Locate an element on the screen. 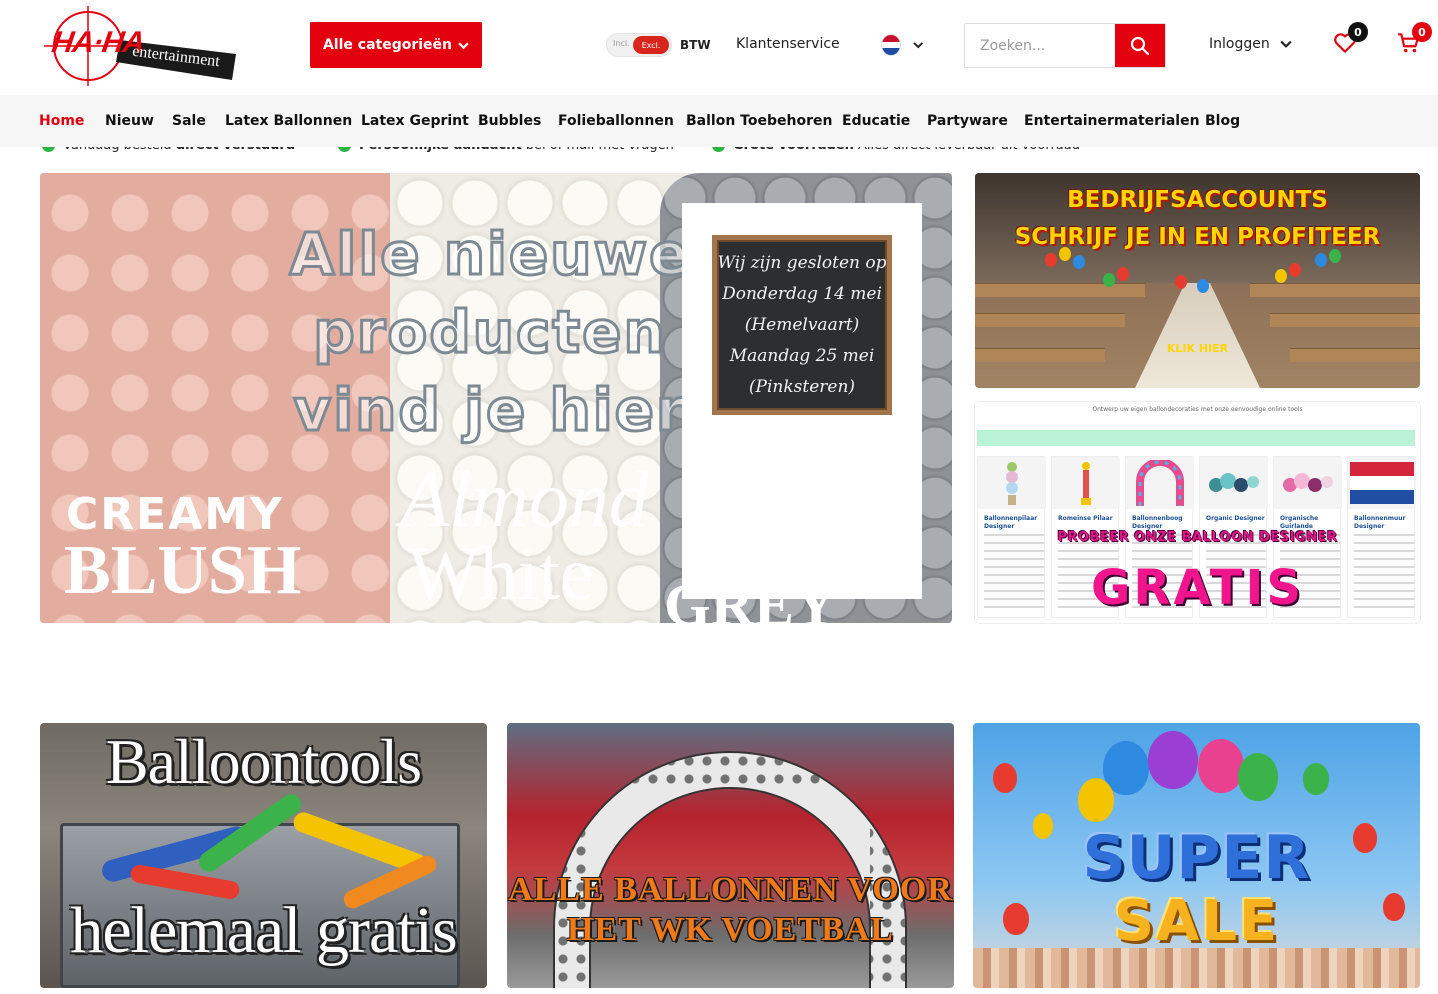 Image resolution: width=1438 pixels, height=994 pixels. customer-service-link: Klantenservice is located at coordinates (788, 44).